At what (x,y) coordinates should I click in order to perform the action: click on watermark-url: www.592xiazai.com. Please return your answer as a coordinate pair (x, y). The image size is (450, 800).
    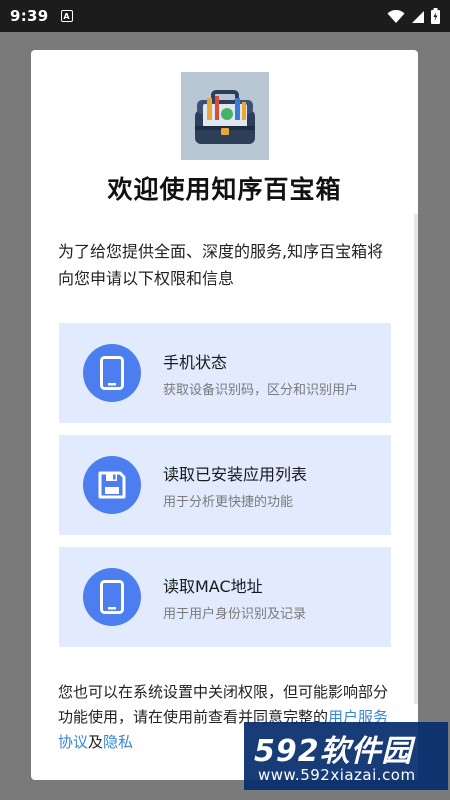
    Looking at the image, I should click on (337, 775).